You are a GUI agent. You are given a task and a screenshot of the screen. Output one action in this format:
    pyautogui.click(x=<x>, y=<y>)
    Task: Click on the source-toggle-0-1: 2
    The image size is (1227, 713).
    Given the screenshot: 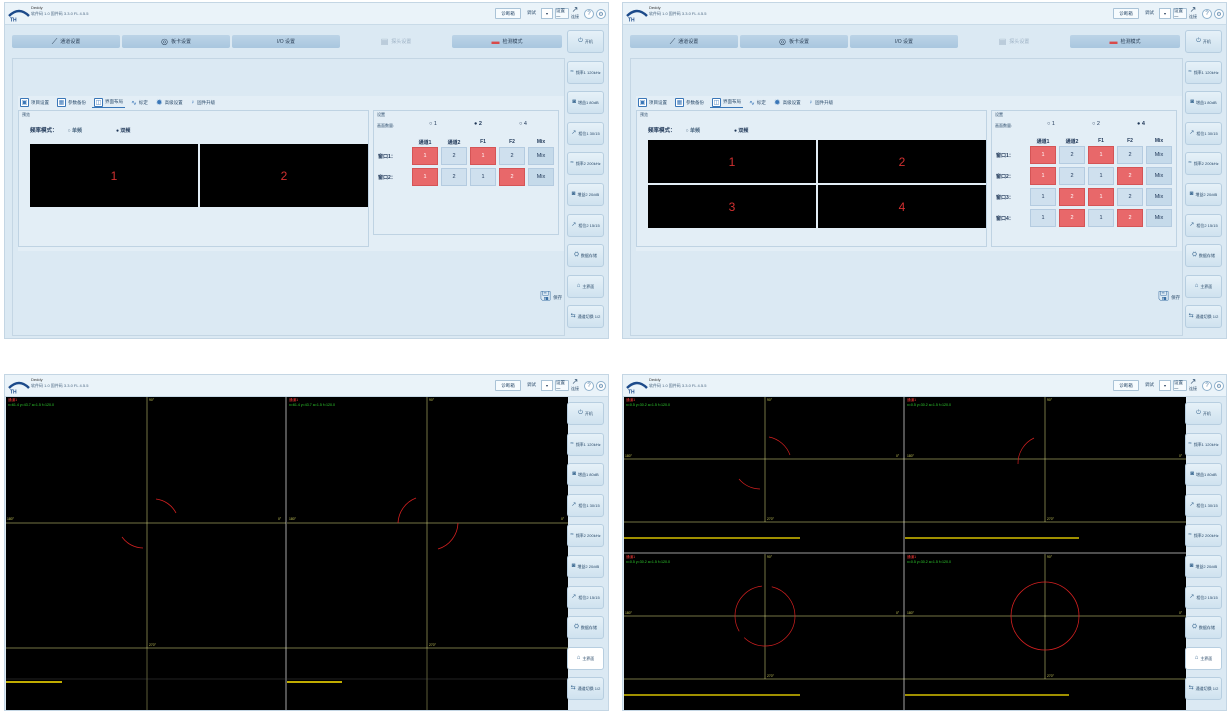 What is the action you would take?
    pyautogui.click(x=1072, y=155)
    